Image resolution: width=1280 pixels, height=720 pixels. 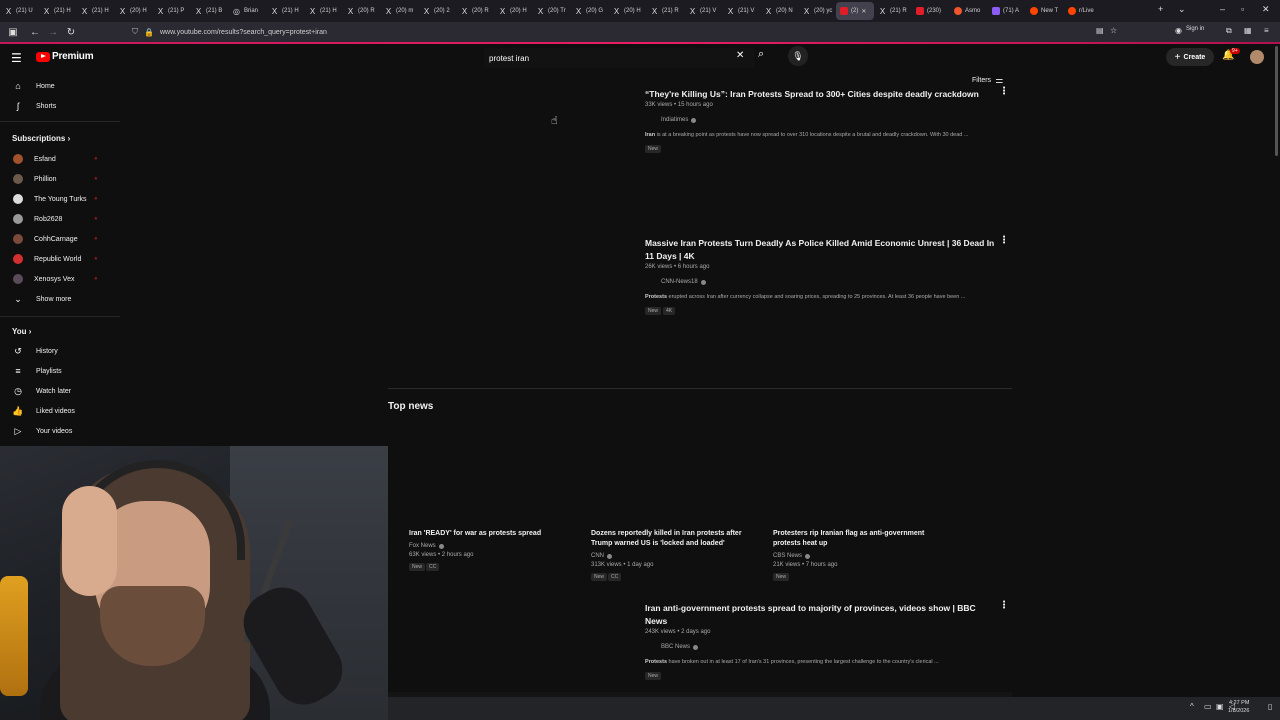 I want to click on sidebar-item-subscription: Republic World ●, so click(x=60, y=259).